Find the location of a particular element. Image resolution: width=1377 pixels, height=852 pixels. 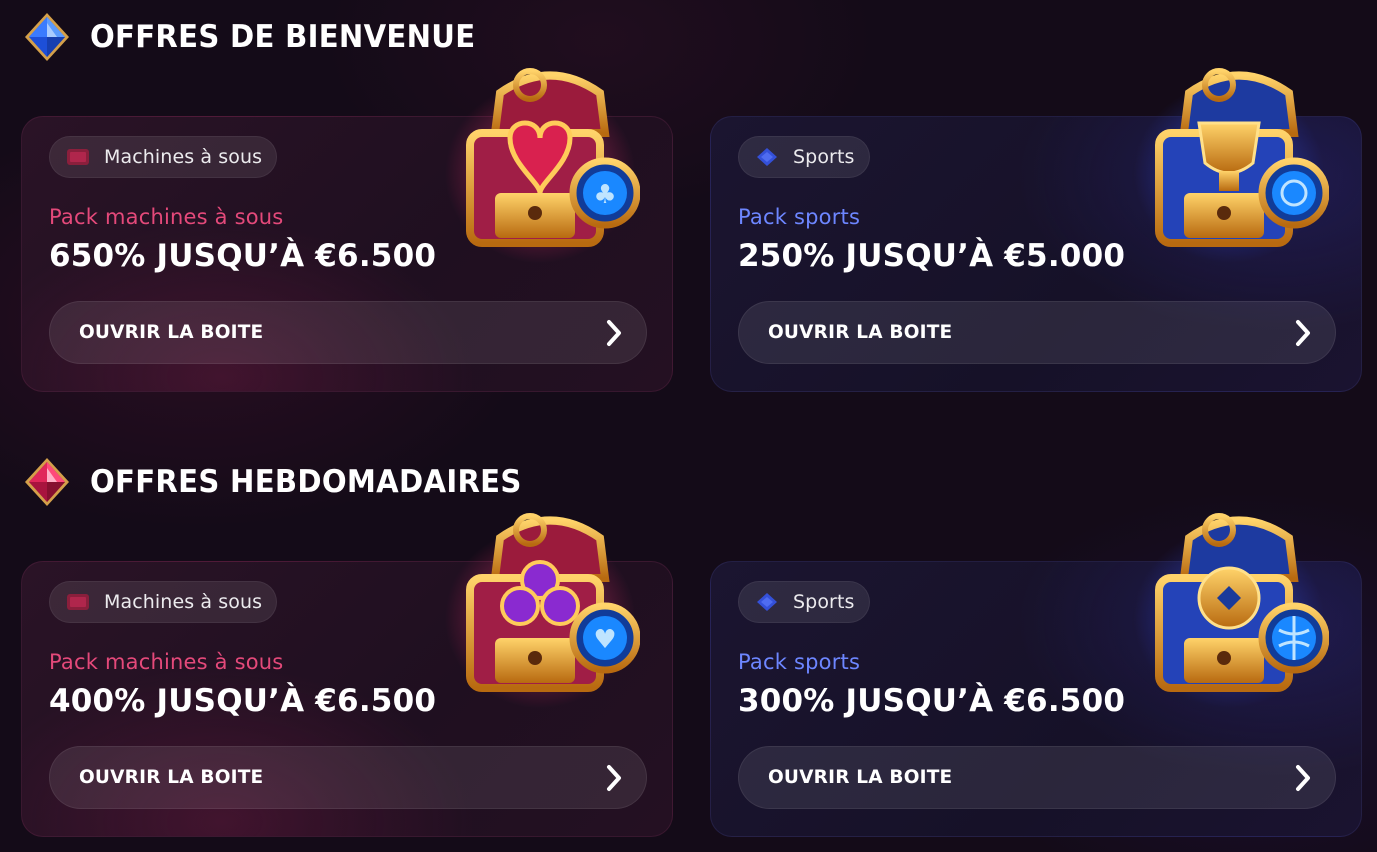

offer-amount: 400% JUSQU’À €6.500 is located at coordinates (243, 701).